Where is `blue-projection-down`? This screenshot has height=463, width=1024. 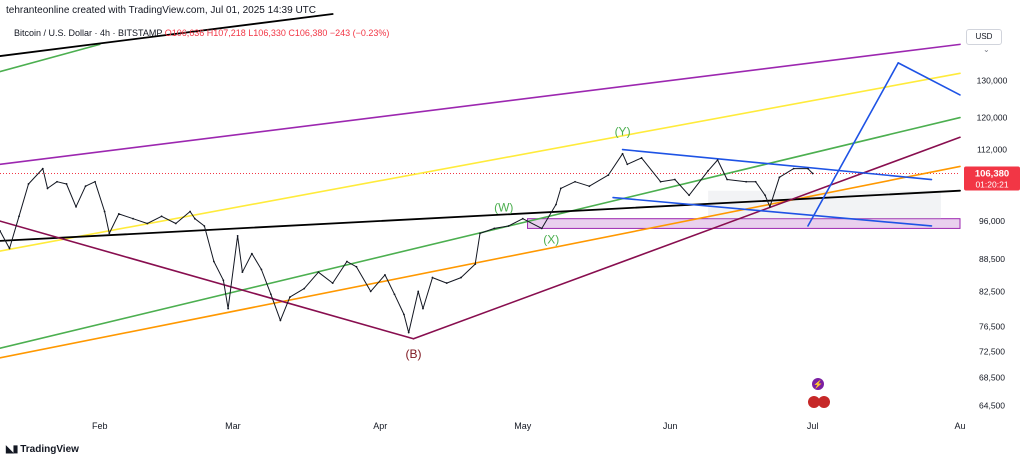 blue-projection-down is located at coordinates (929, 79).